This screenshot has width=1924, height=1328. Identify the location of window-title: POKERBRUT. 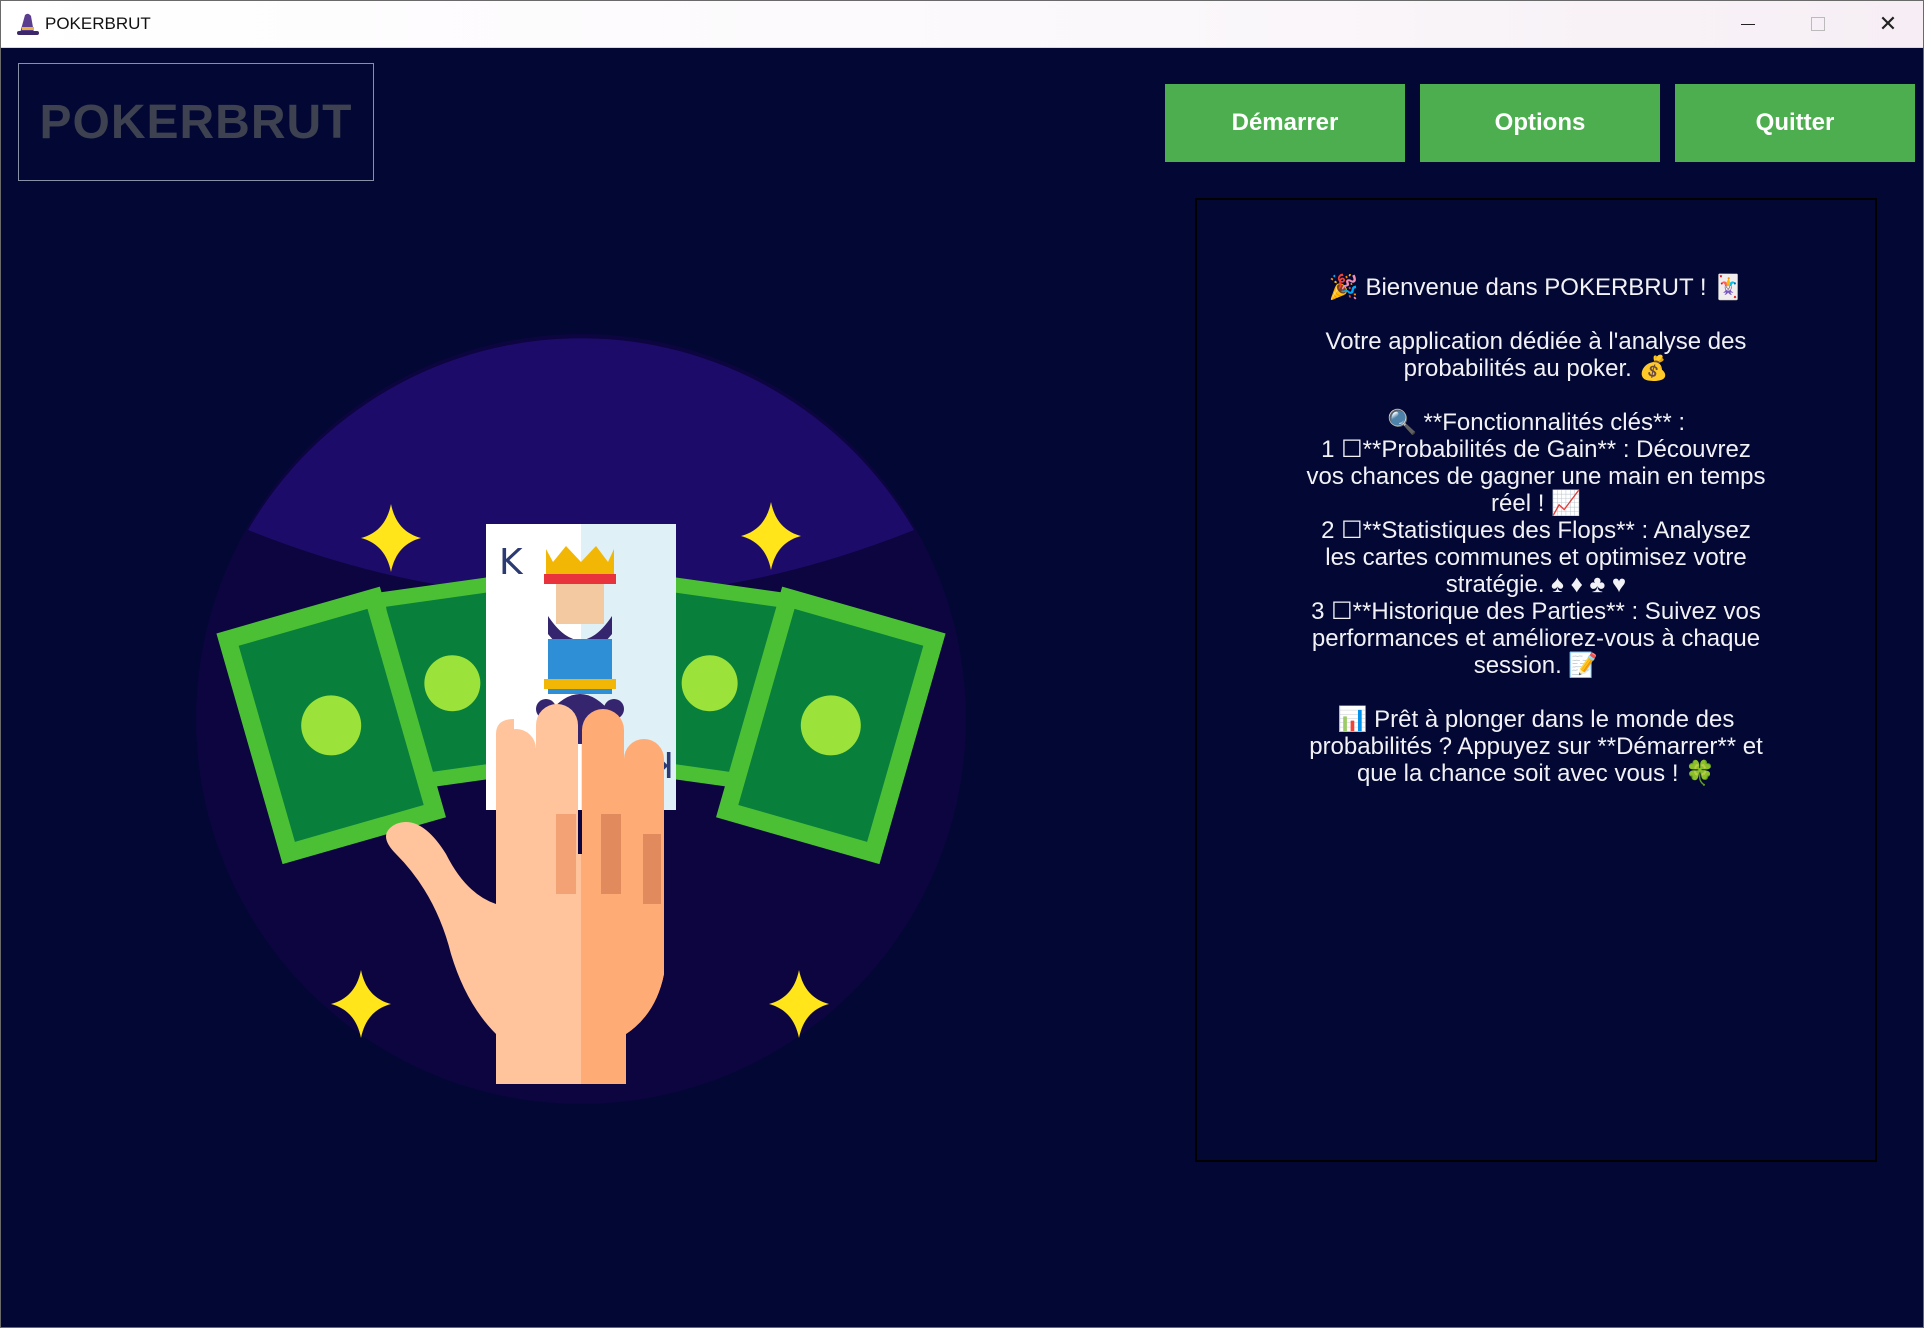
(98, 23).